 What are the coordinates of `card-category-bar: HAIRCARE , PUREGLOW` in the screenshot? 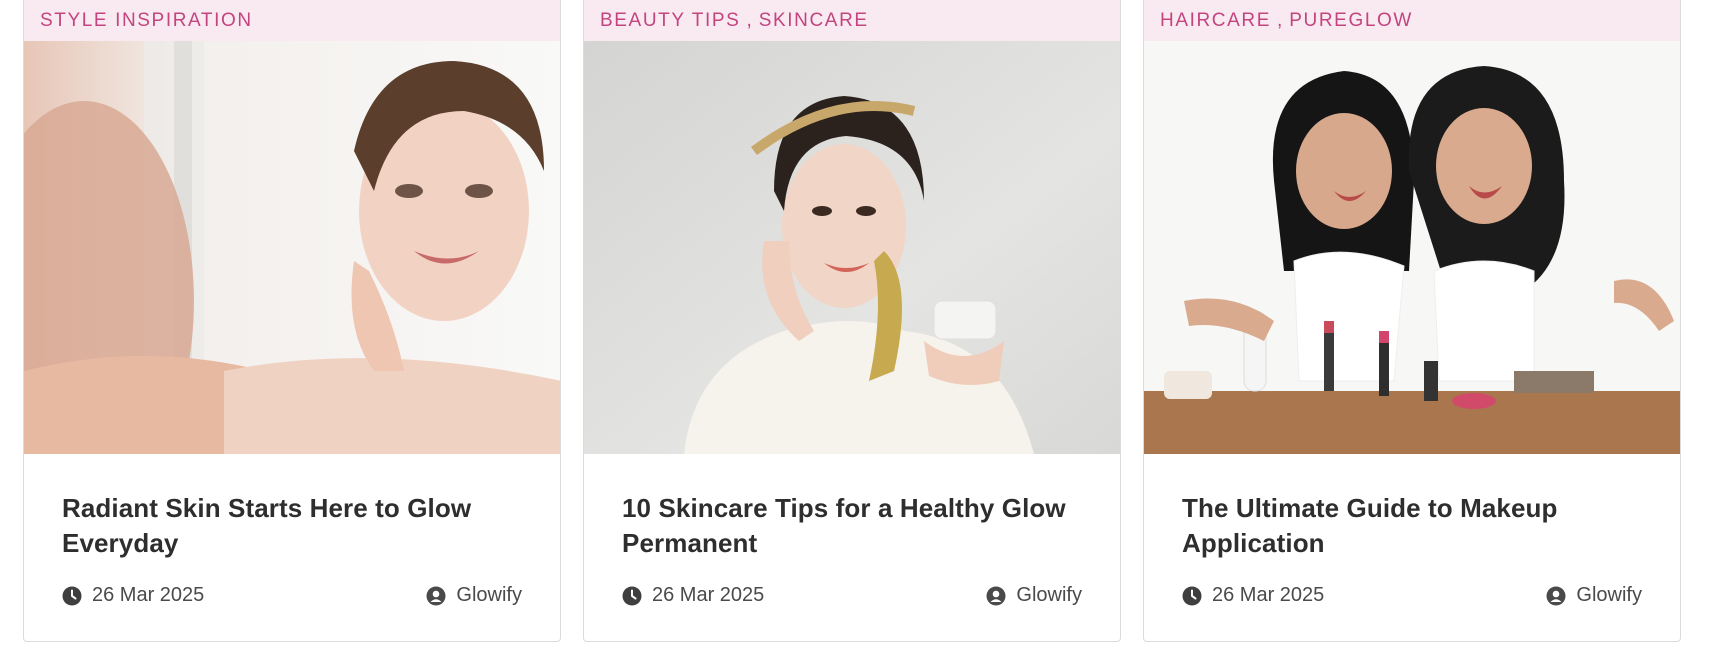 It's located at (1412, 20).